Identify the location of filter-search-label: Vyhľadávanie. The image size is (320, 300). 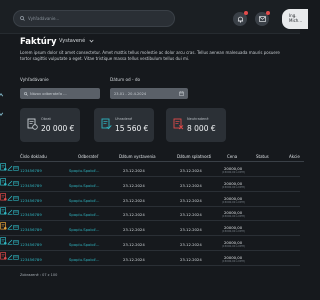
(34, 79).